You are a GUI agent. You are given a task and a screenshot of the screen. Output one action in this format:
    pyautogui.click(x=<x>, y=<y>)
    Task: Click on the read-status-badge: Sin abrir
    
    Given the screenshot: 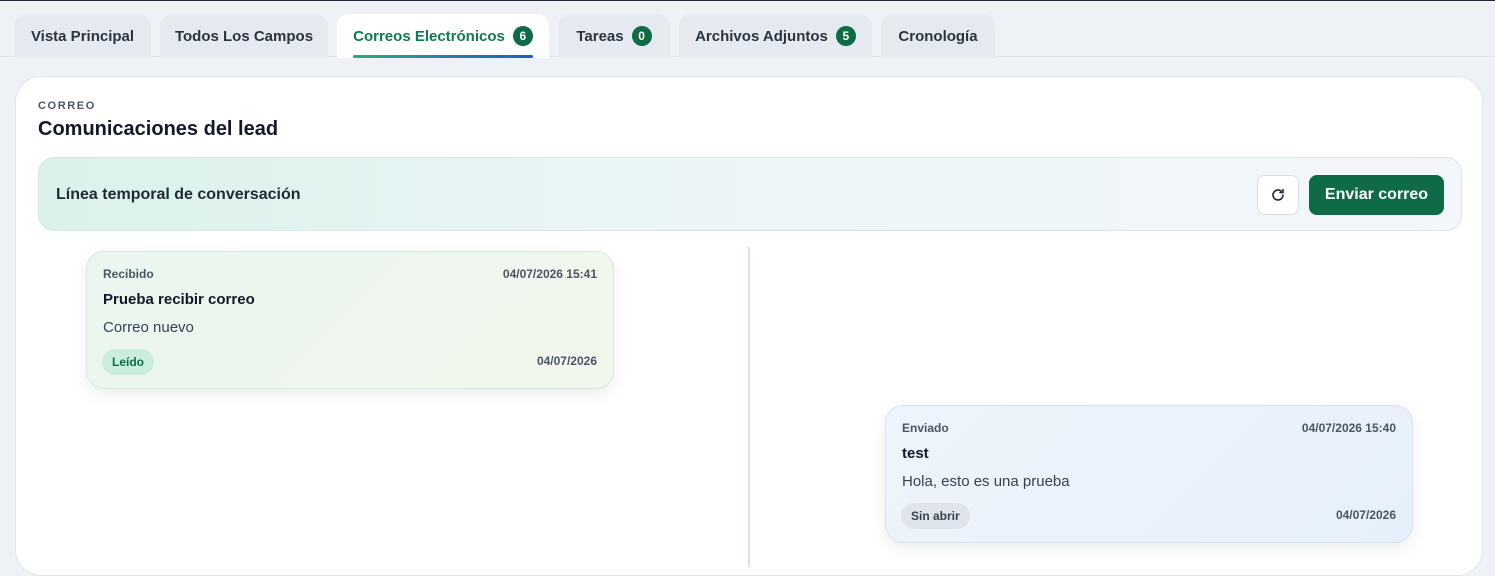 What is the action you would take?
    pyautogui.click(x=935, y=516)
    